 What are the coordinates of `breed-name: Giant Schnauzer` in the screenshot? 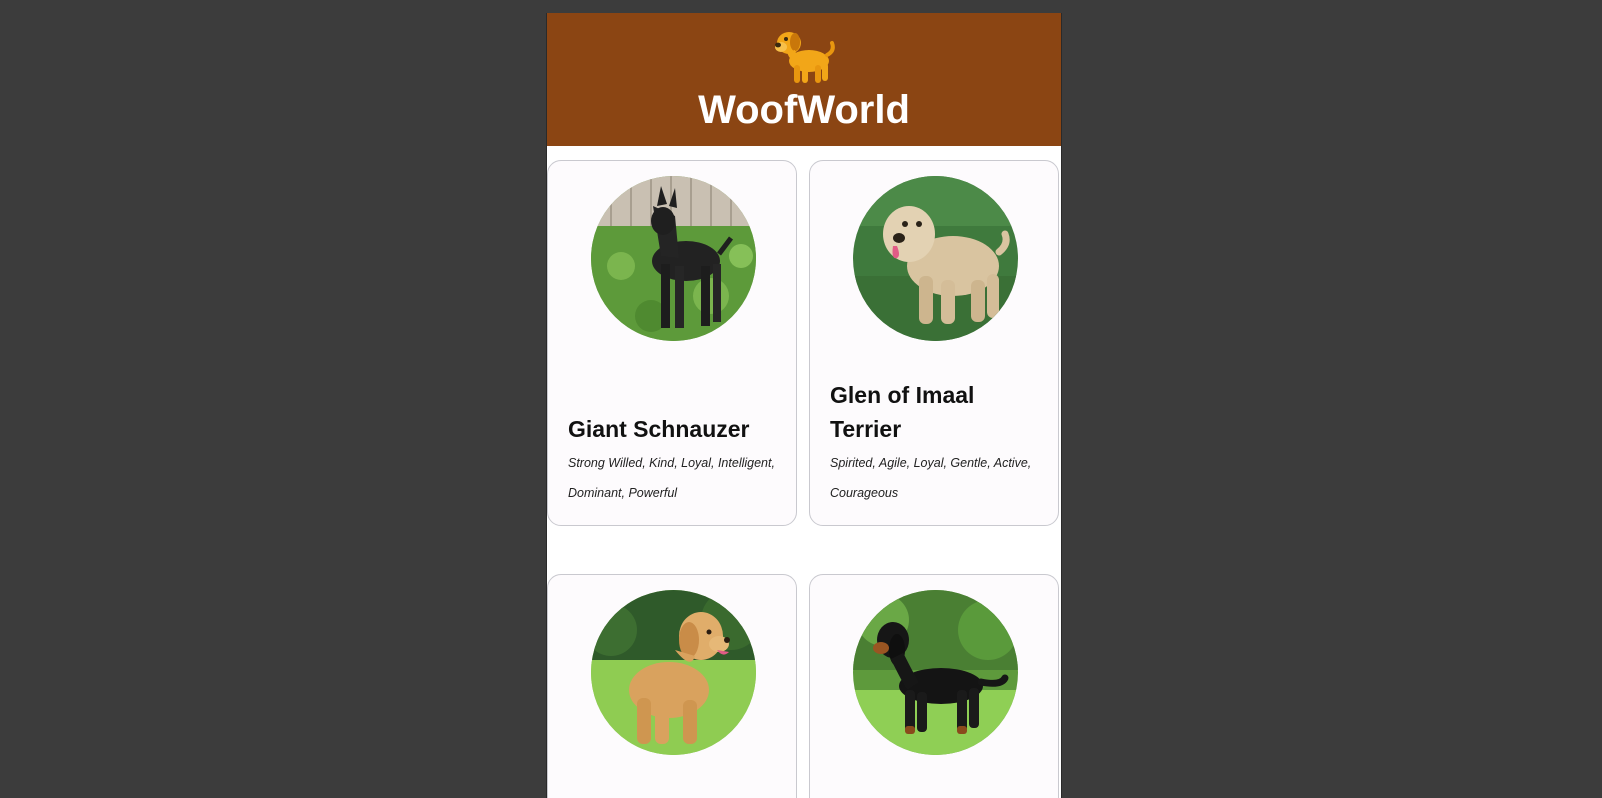 It's located at (659, 429).